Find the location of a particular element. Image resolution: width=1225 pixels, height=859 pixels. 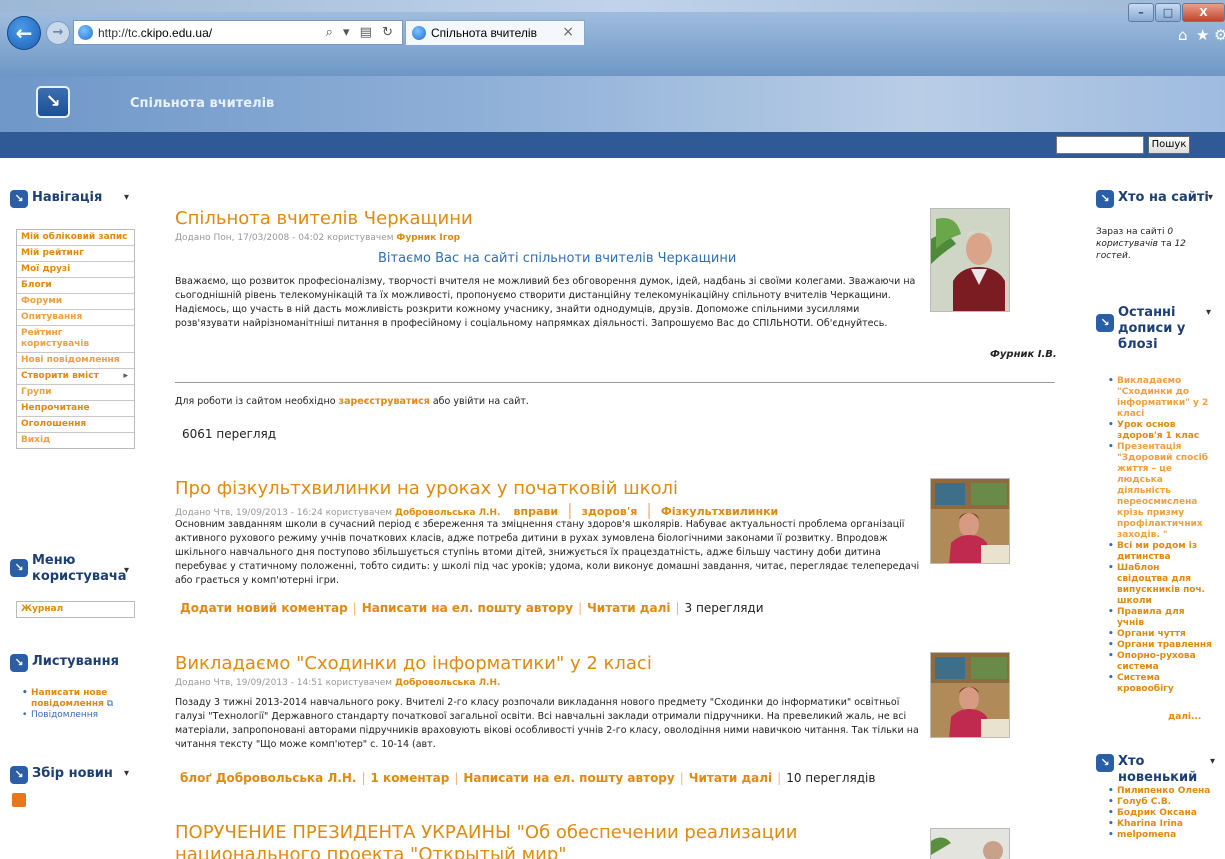

new-user-item: Бодрик Оксана is located at coordinates (1160, 813).